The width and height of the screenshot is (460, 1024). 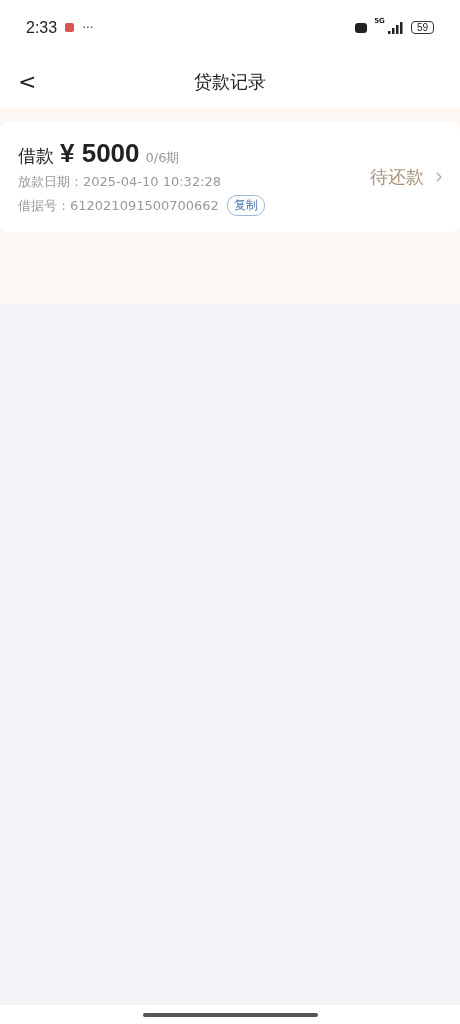 What do you see at coordinates (230, 177) in the screenshot?
I see `loan-card: 借款 ¥ 5000 0/6期 放款日期：2025-04-10 10:32:28 借据号：612021091500700662 复制 待还款` at bounding box center [230, 177].